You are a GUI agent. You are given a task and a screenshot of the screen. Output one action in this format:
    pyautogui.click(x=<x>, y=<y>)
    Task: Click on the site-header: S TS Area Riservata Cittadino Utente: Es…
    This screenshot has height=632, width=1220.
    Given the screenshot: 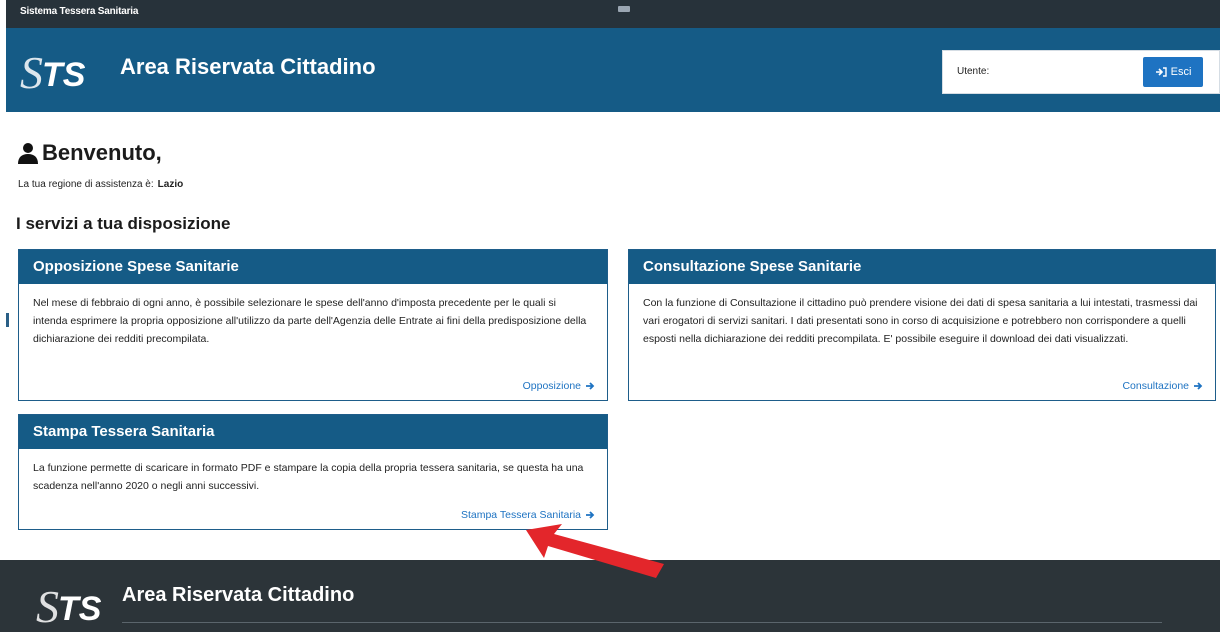 What is the action you would take?
    pyautogui.click(x=613, y=70)
    